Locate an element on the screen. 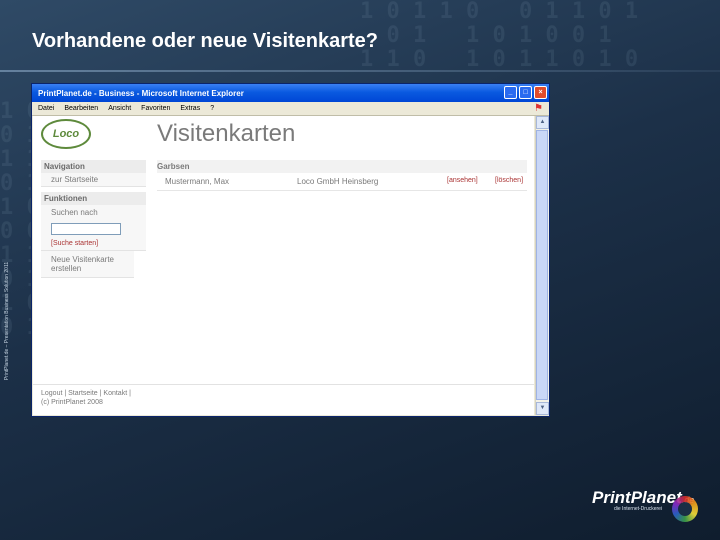 The width and height of the screenshot is (720, 540). menu-item-extras: Extras is located at coordinates (190, 108).